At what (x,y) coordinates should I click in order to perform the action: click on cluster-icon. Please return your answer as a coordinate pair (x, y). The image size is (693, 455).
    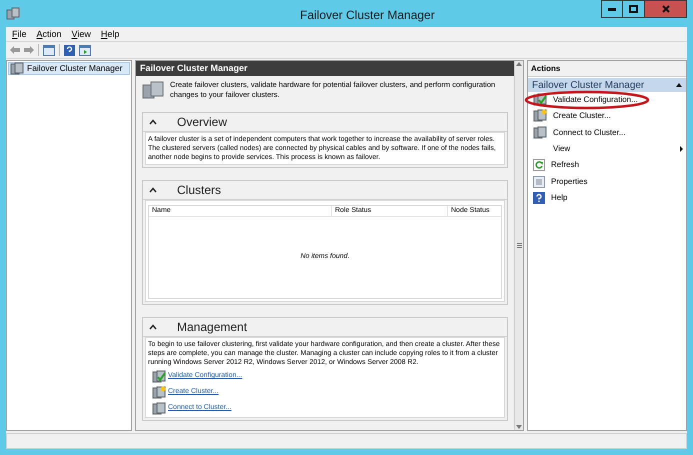
    Looking at the image, I should click on (13, 13).